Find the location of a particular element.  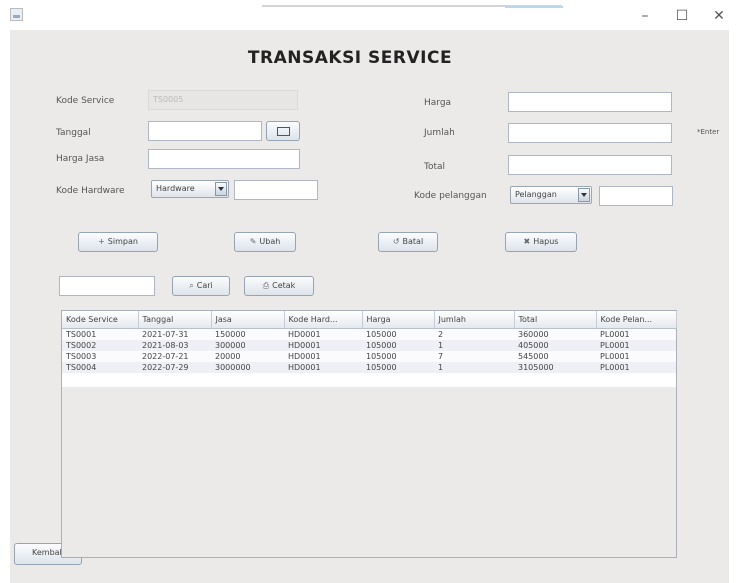

delete-icon: ✖ is located at coordinates (527, 241).